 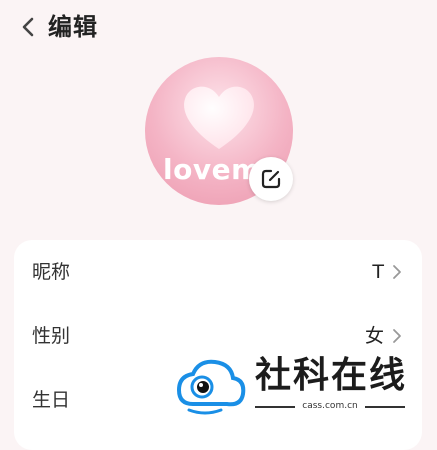 What do you see at coordinates (51, 400) in the screenshot?
I see `birthday-label: 生日` at bounding box center [51, 400].